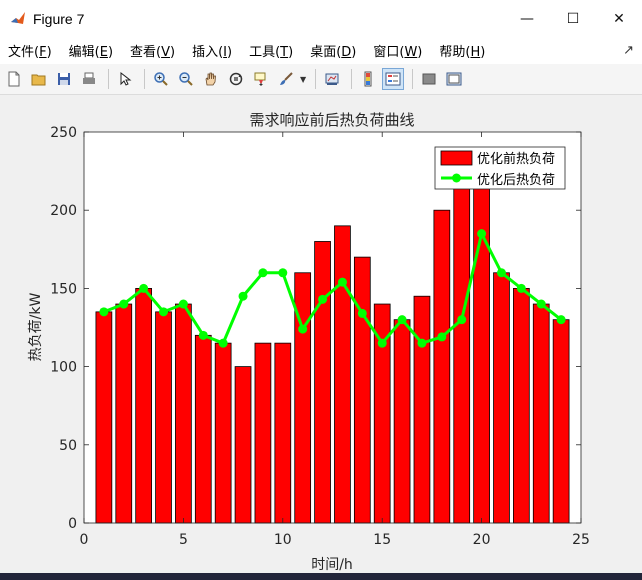 The height and width of the screenshot is (580, 642). Describe the element at coordinates (212, 50) in the screenshot. I see `menu-insert: 插入(I)` at that location.